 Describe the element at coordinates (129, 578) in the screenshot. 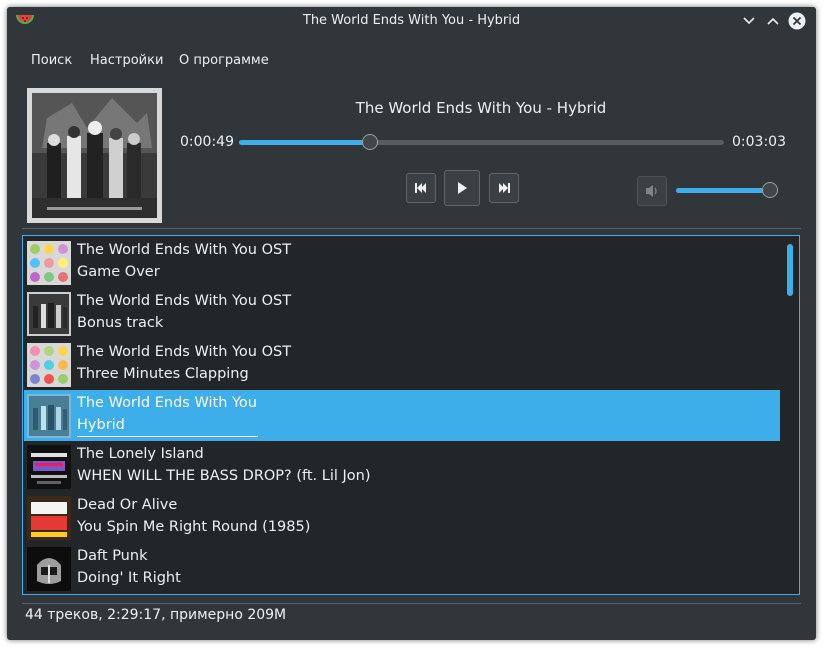

I see `track-title: Doing' It Right` at that location.